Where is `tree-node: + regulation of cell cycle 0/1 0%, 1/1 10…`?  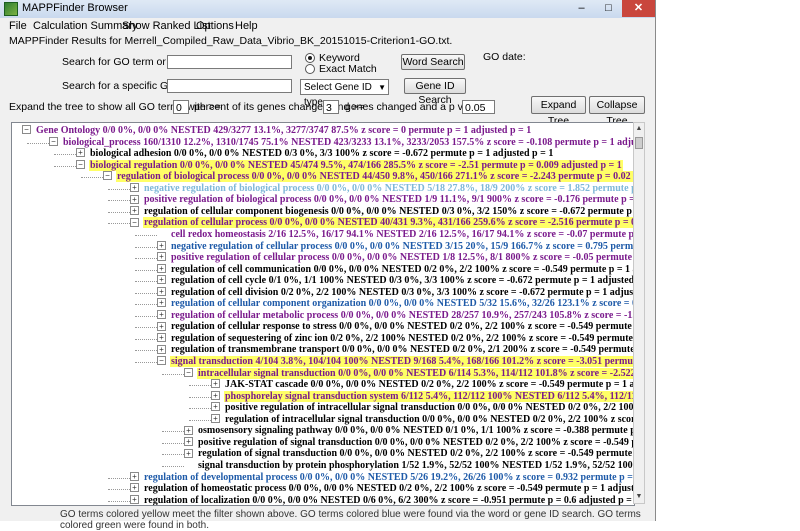
tree-node: + regulation of cell cycle 0/1 0%, 1/1 10… is located at coordinates (395, 281).